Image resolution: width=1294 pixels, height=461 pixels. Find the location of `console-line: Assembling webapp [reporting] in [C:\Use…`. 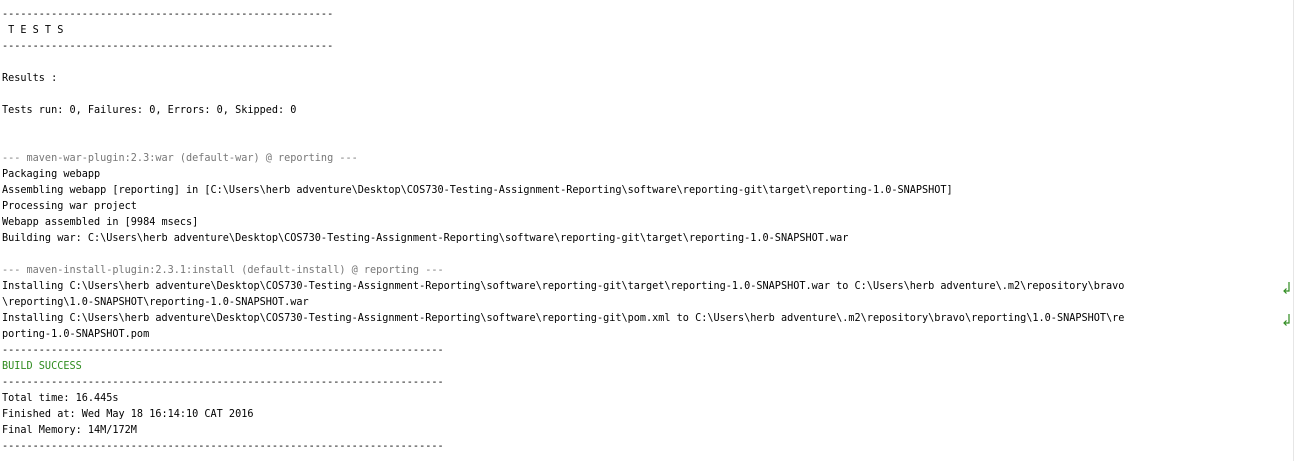

console-line: Assembling webapp [reporting] in [C:\Use… is located at coordinates (477, 190).